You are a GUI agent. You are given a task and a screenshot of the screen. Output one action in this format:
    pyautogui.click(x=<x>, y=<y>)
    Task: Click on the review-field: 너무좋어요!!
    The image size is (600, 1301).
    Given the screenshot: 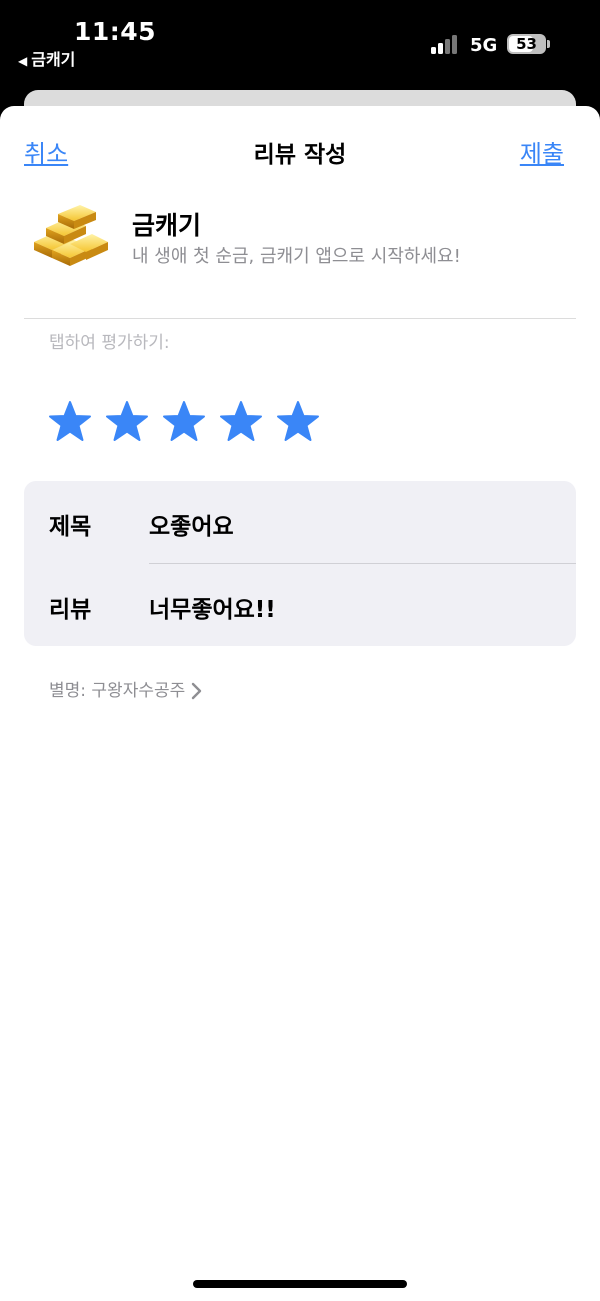 What is the action you would take?
    pyautogui.click(x=212, y=607)
    